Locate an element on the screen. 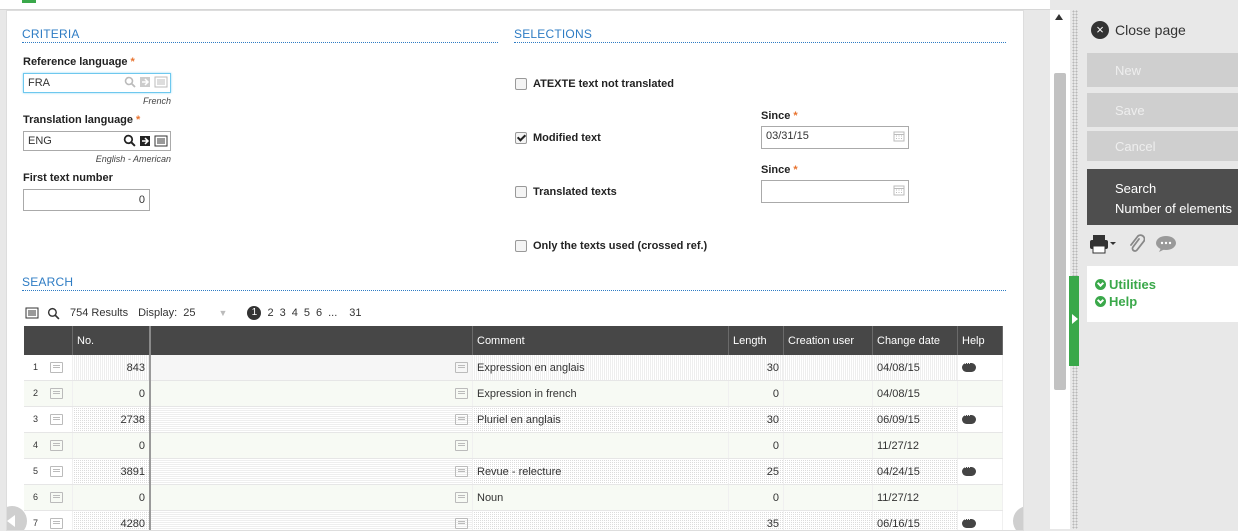 The height and width of the screenshot is (531, 1238). panel-splitter is located at coordinates (1075, 269).